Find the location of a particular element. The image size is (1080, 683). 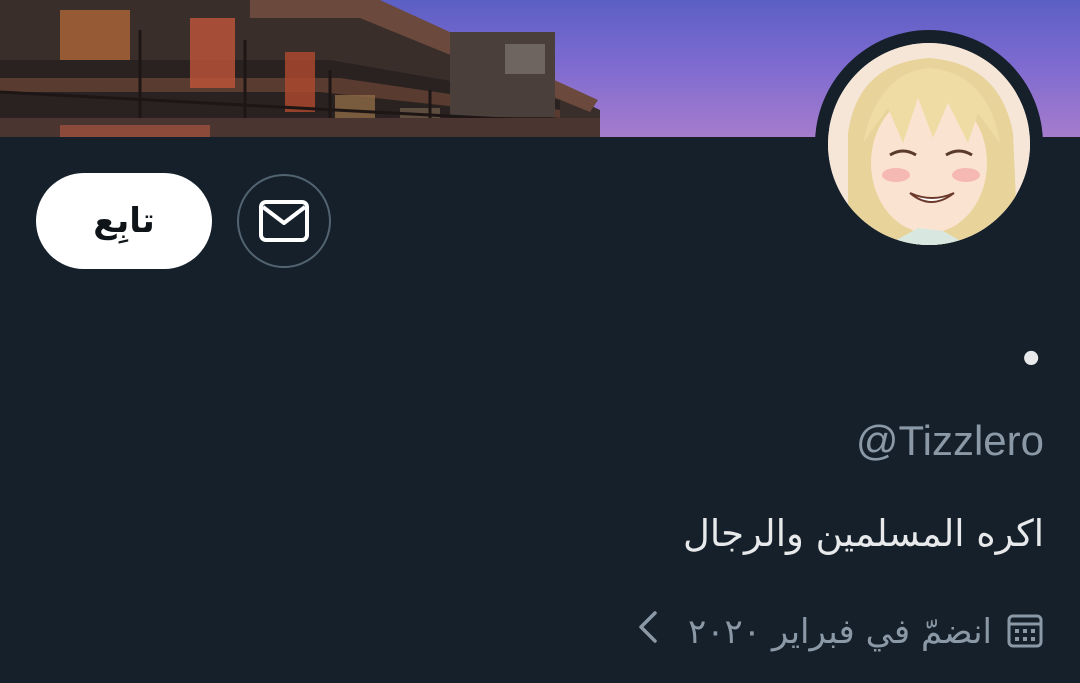

envelope-icon is located at coordinates (284, 221).